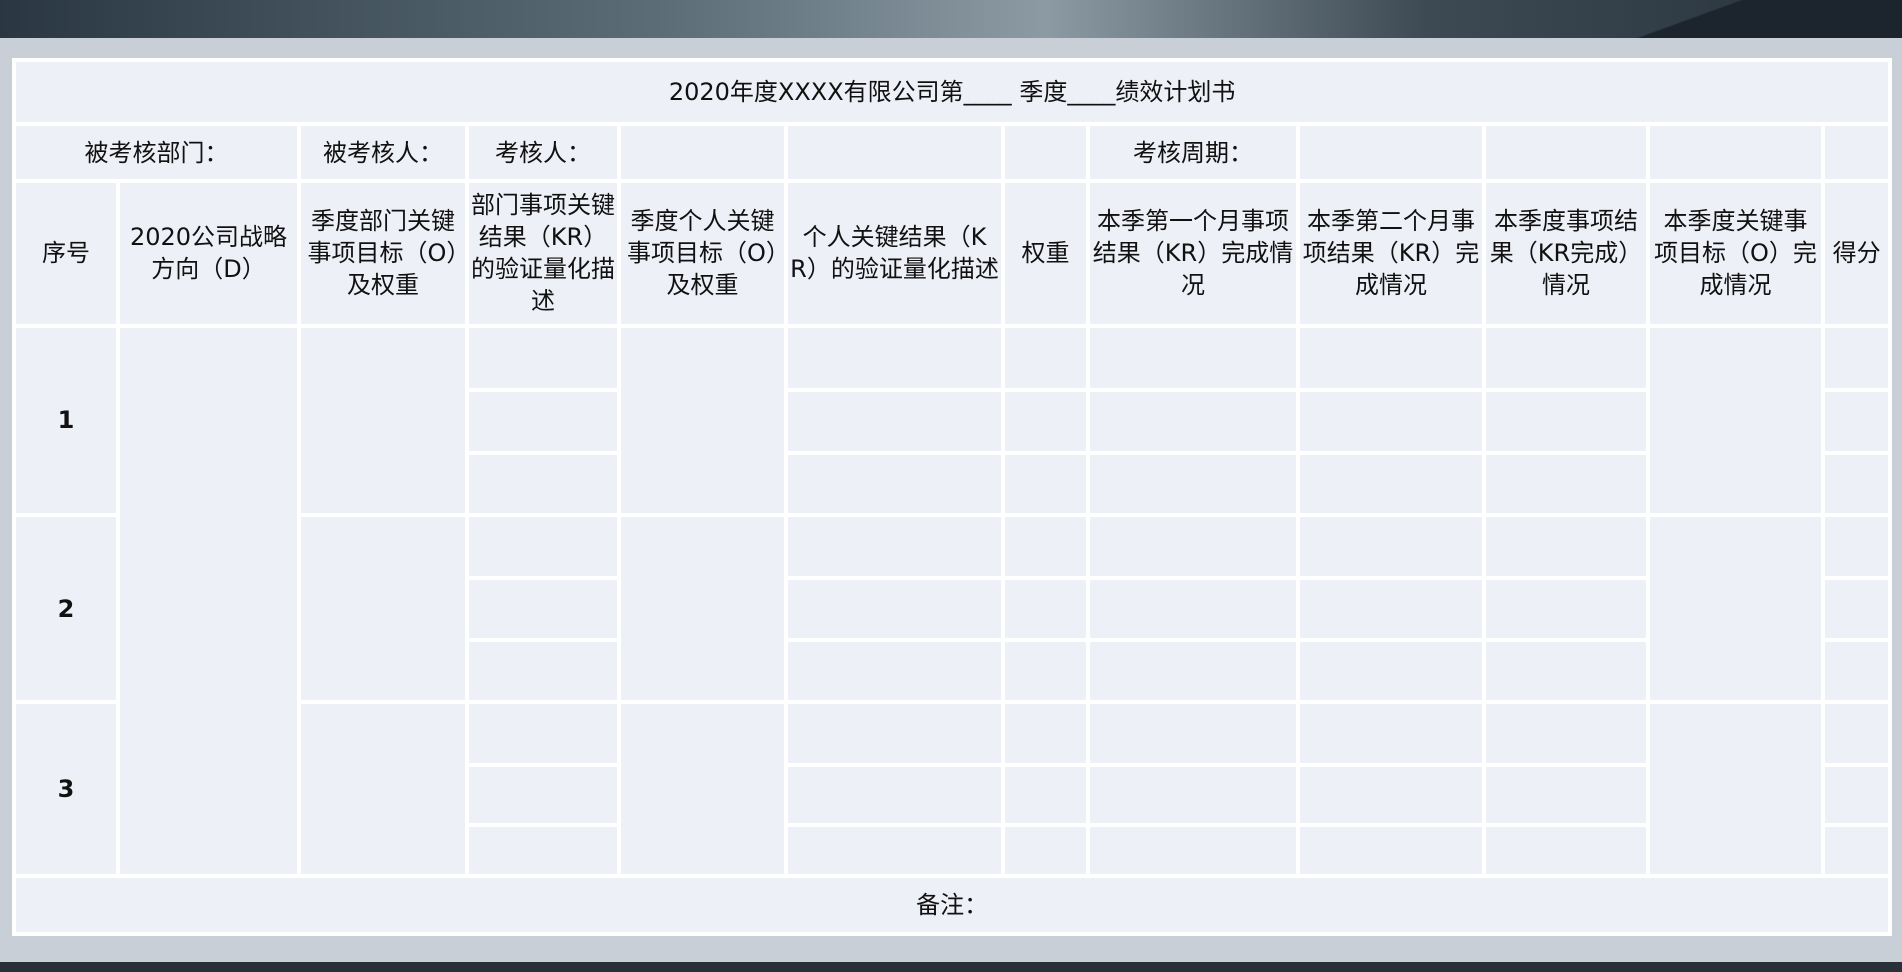  Describe the element at coordinates (383, 152) in the screenshot. I see `assessee-label: 被考核人：` at that location.